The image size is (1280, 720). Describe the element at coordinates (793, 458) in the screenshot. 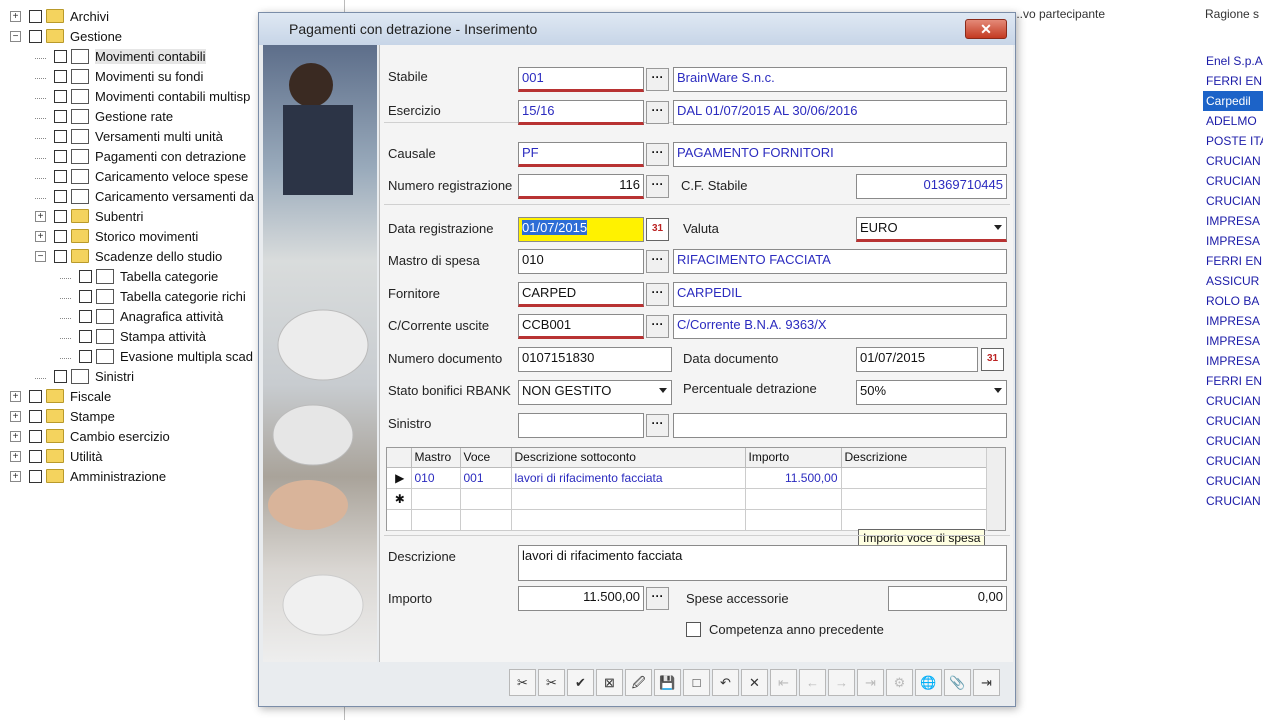

I see `grid-header-importo: Importo` at that location.